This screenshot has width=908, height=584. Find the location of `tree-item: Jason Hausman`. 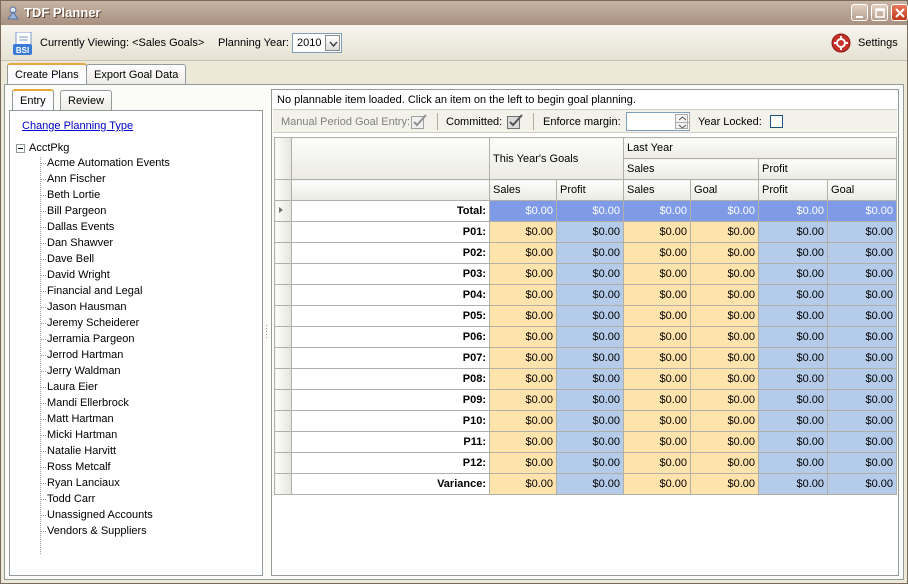

tree-item: Jason Hausman is located at coordinates (105, 307).